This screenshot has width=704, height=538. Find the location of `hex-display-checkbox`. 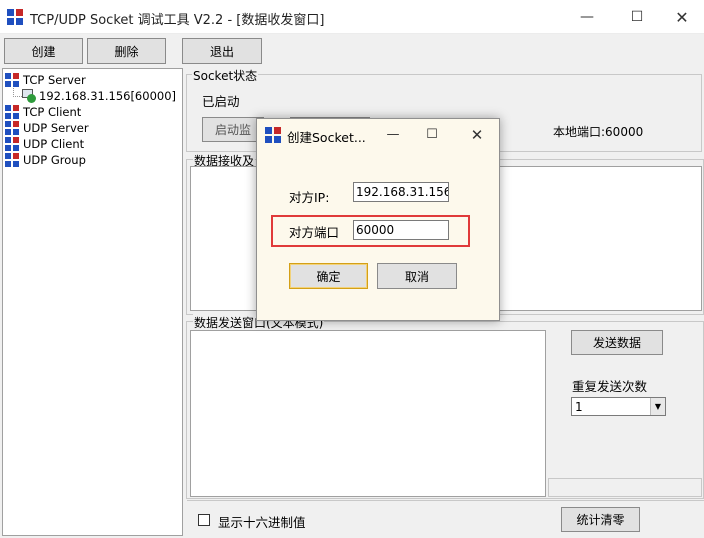

hex-display-checkbox is located at coordinates (204, 520).